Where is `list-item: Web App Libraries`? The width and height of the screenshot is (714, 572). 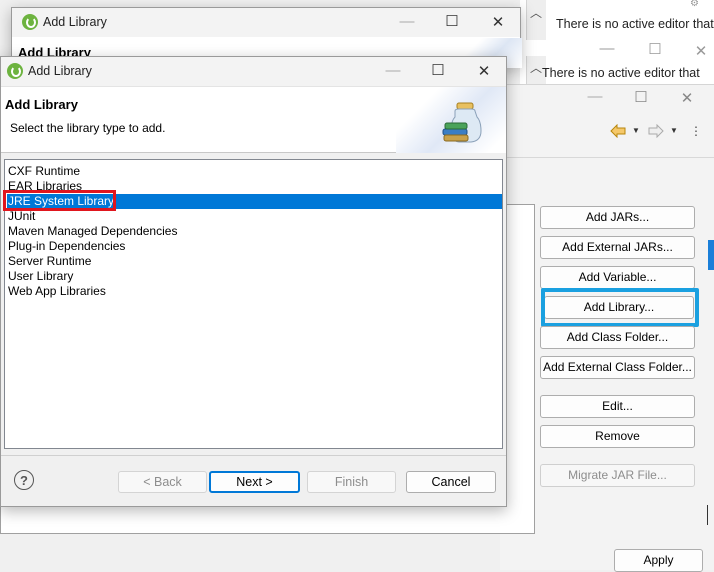
list-item: Web App Libraries is located at coordinates (56, 291).